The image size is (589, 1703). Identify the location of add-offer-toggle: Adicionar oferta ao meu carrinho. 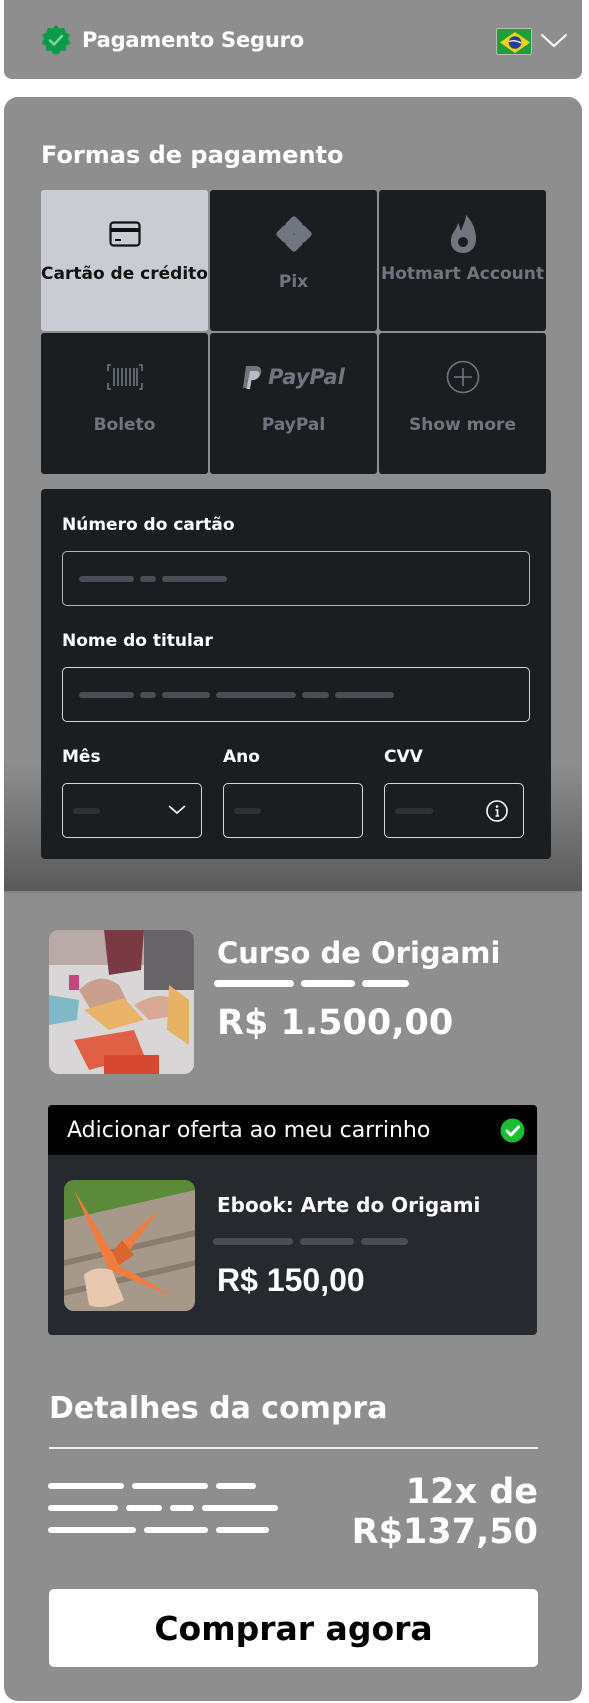
(292, 1130).